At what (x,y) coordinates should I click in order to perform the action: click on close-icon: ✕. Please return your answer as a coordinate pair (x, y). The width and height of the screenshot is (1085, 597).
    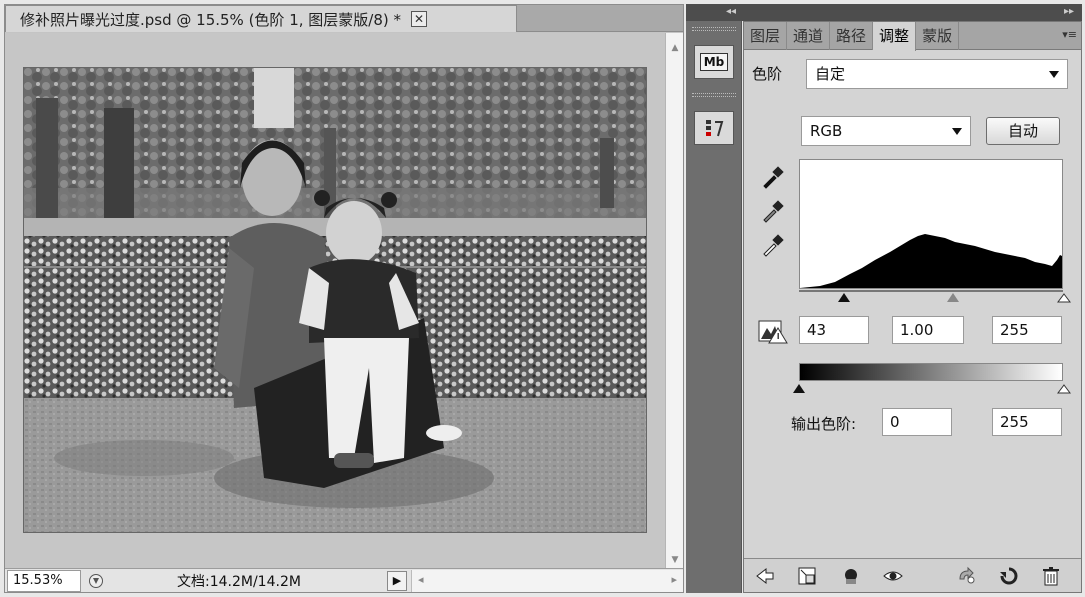
    Looking at the image, I should click on (419, 19).